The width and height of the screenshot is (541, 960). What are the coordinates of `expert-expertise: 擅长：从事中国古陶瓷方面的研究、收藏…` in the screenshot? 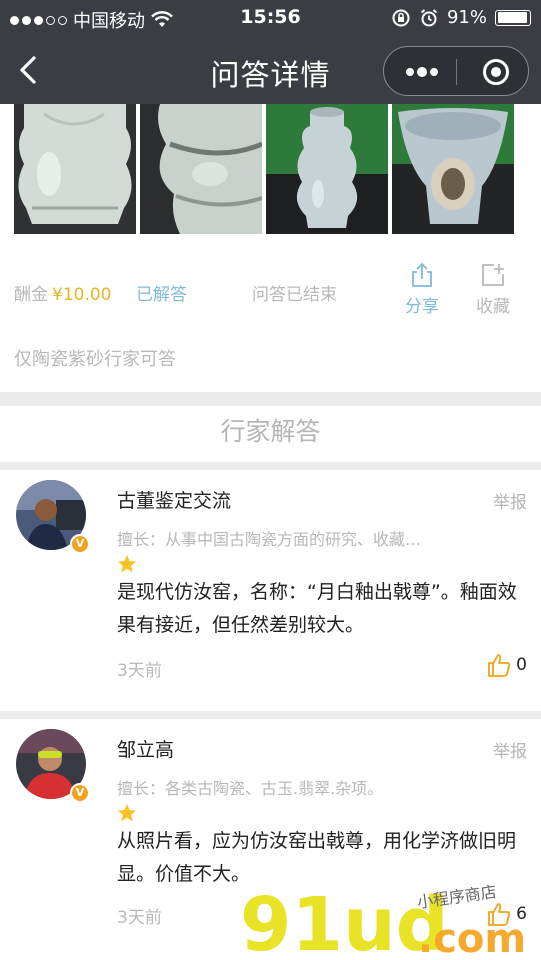 It's located at (269, 539).